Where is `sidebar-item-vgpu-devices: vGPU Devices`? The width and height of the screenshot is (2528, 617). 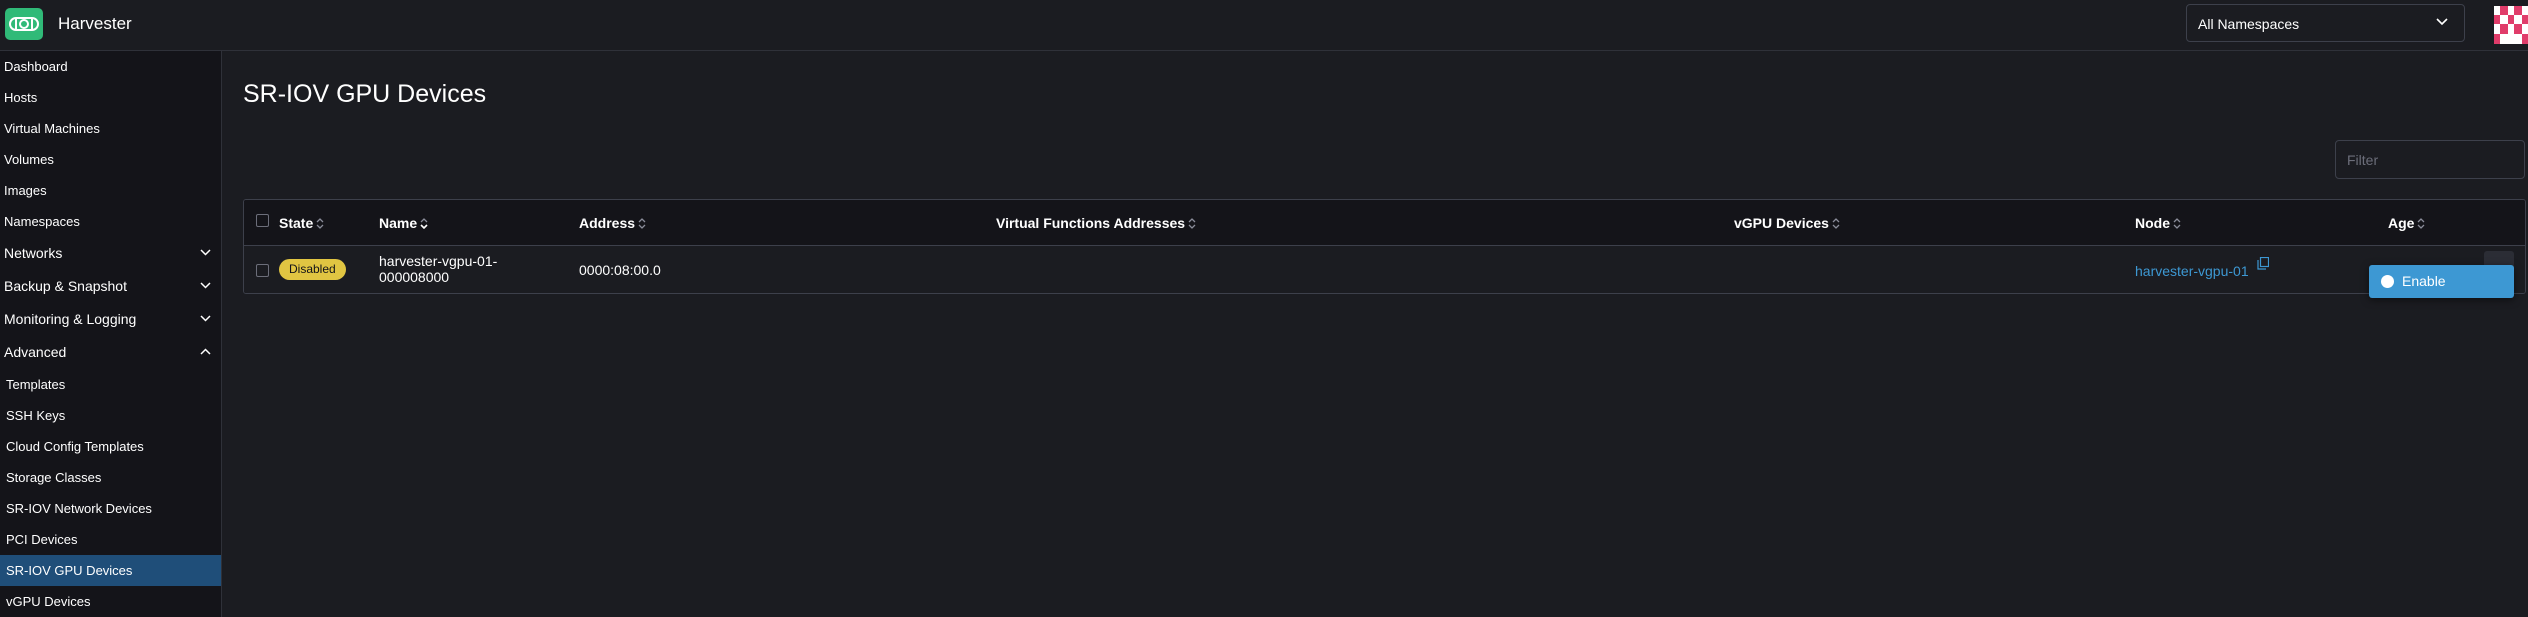 sidebar-item-vgpu-devices: vGPU Devices is located at coordinates (110, 601).